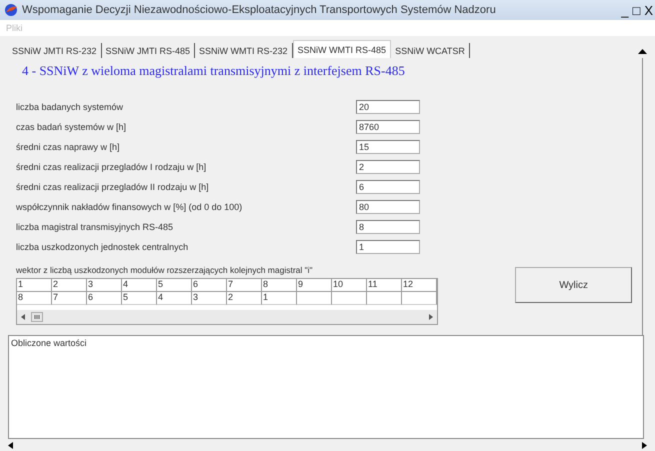 The width and height of the screenshot is (655, 451). Describe the element at coordinates (388, 107) in the screenshot. I see `input-field: 20` at that location.